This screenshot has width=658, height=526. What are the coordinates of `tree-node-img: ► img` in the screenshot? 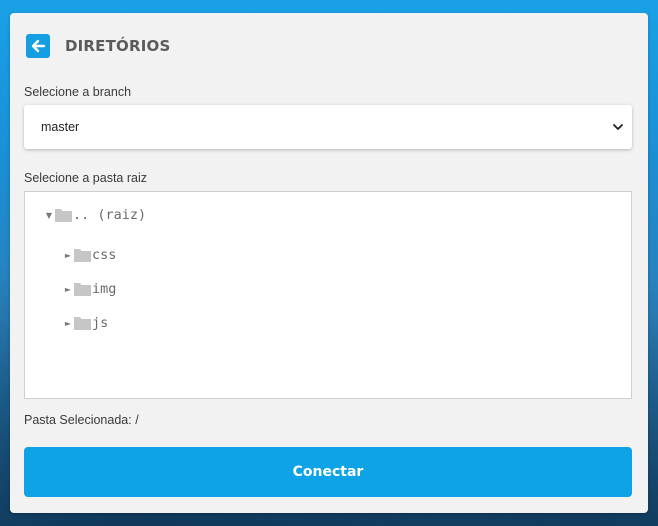 It's located at (89, 289).